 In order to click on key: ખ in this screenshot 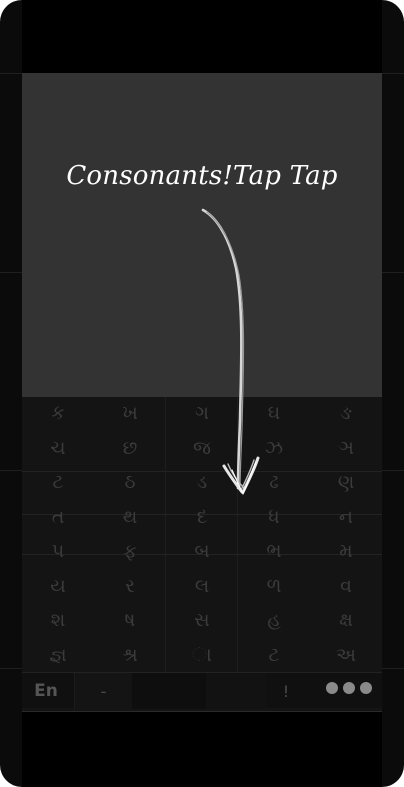, I will do `click(130, 413)`.